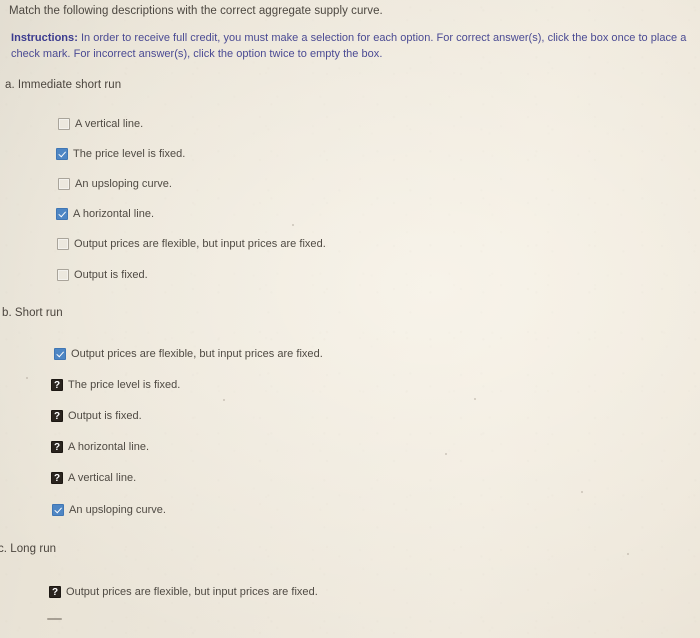 The width and height of the screenshot is (700, 638). Describe the element at coordinates (32, 313) in the screenshot. I see `section-label-b: b. Short run` at that location.